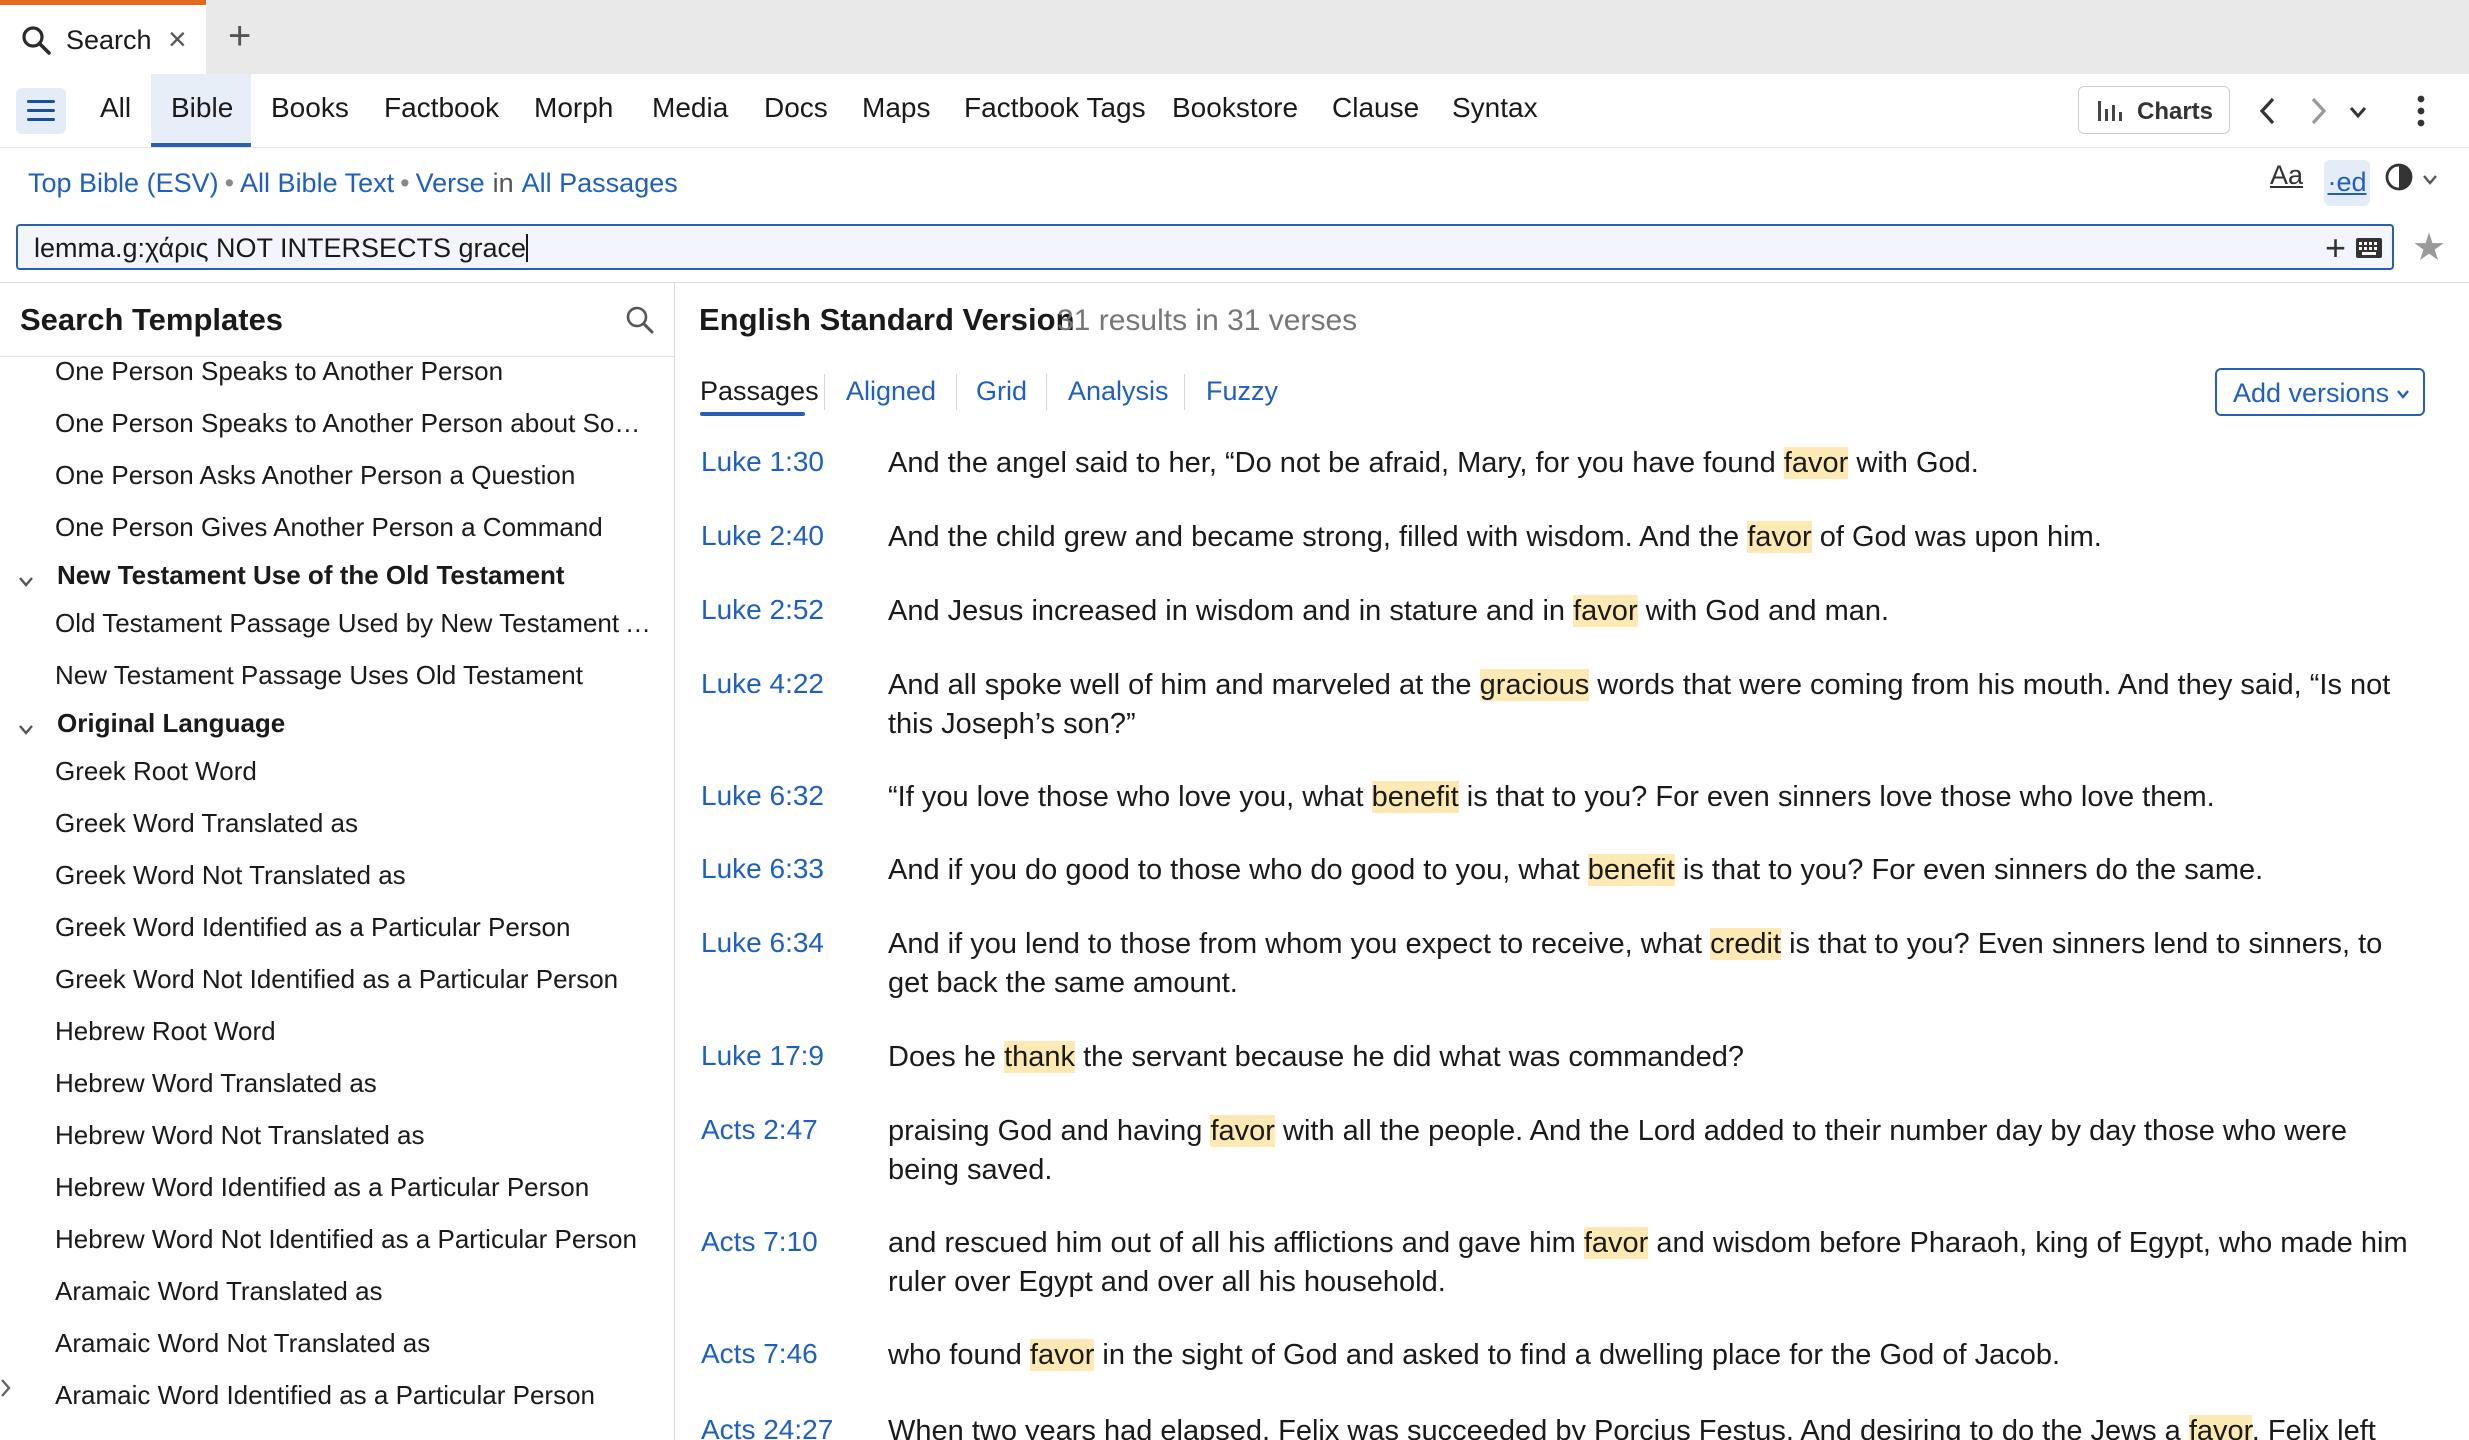  What do you see at coordinates (2358, 112) in the screenshot?
I see `history-chevron-down-icon` at bounding box center [2358, 112].